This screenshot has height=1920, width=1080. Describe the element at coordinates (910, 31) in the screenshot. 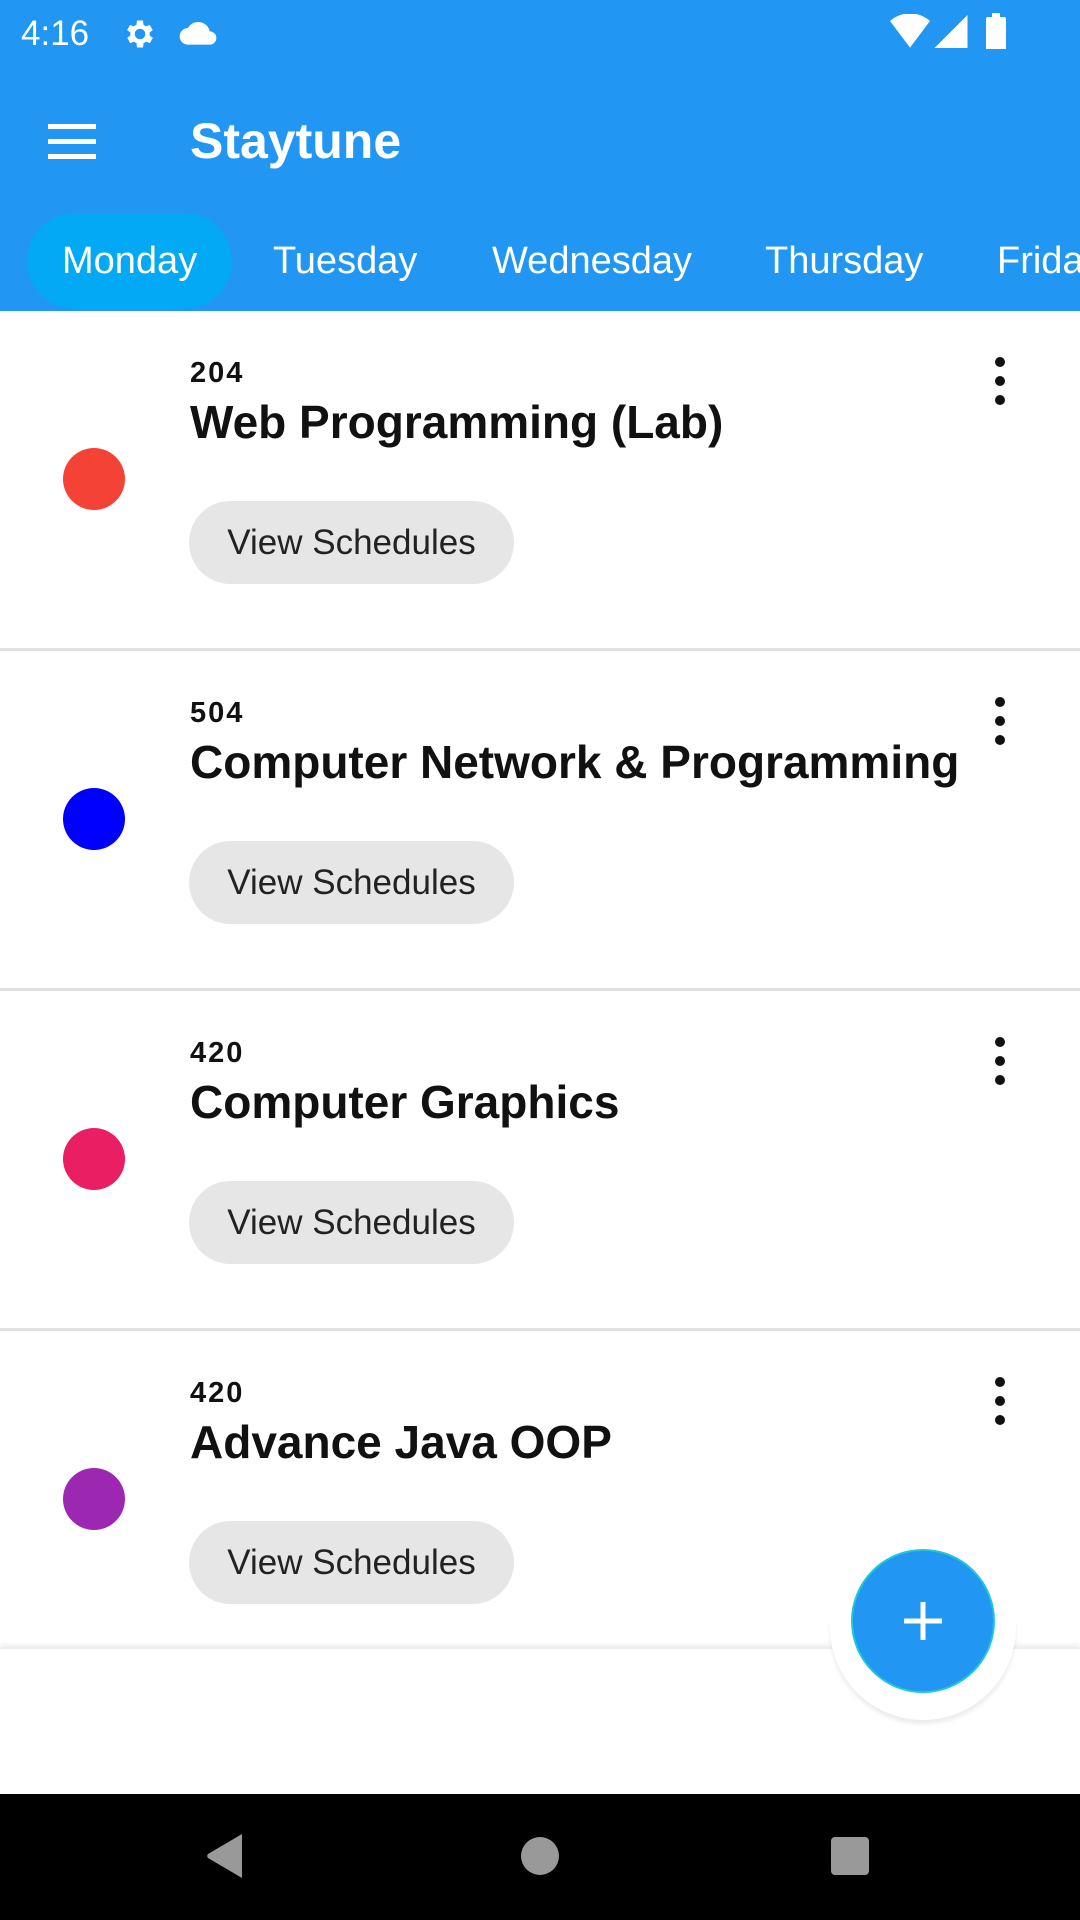

I see `wifi-icon` at that location.